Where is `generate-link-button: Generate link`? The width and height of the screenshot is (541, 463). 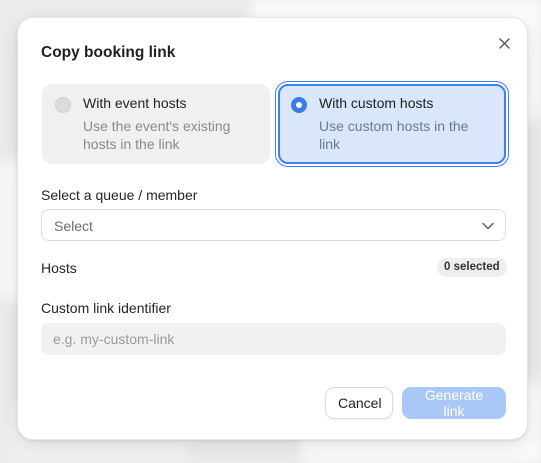 generate-link-button: Generate link is located at coordinates (454, 403).